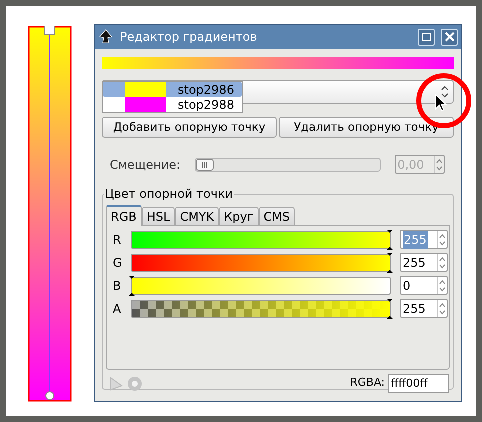 The height and width of the screenshot is (422, 482). What do you see at coordinates (145, 165) in the screenshot?
I see `offset-label: Смещение:` at bounding box center [145, 165].